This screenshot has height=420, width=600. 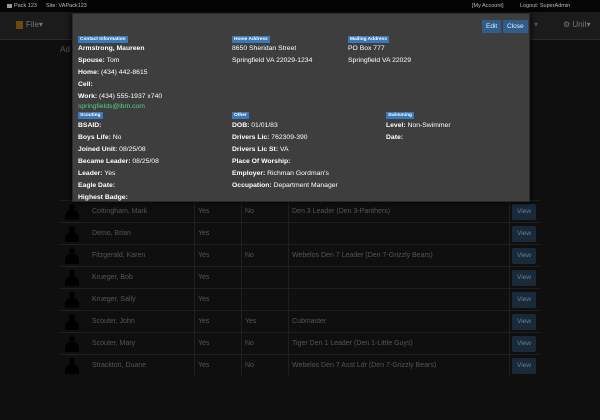 I want to click on table-row: Krueger, Sally Yes View, so click(x=300, y=299).